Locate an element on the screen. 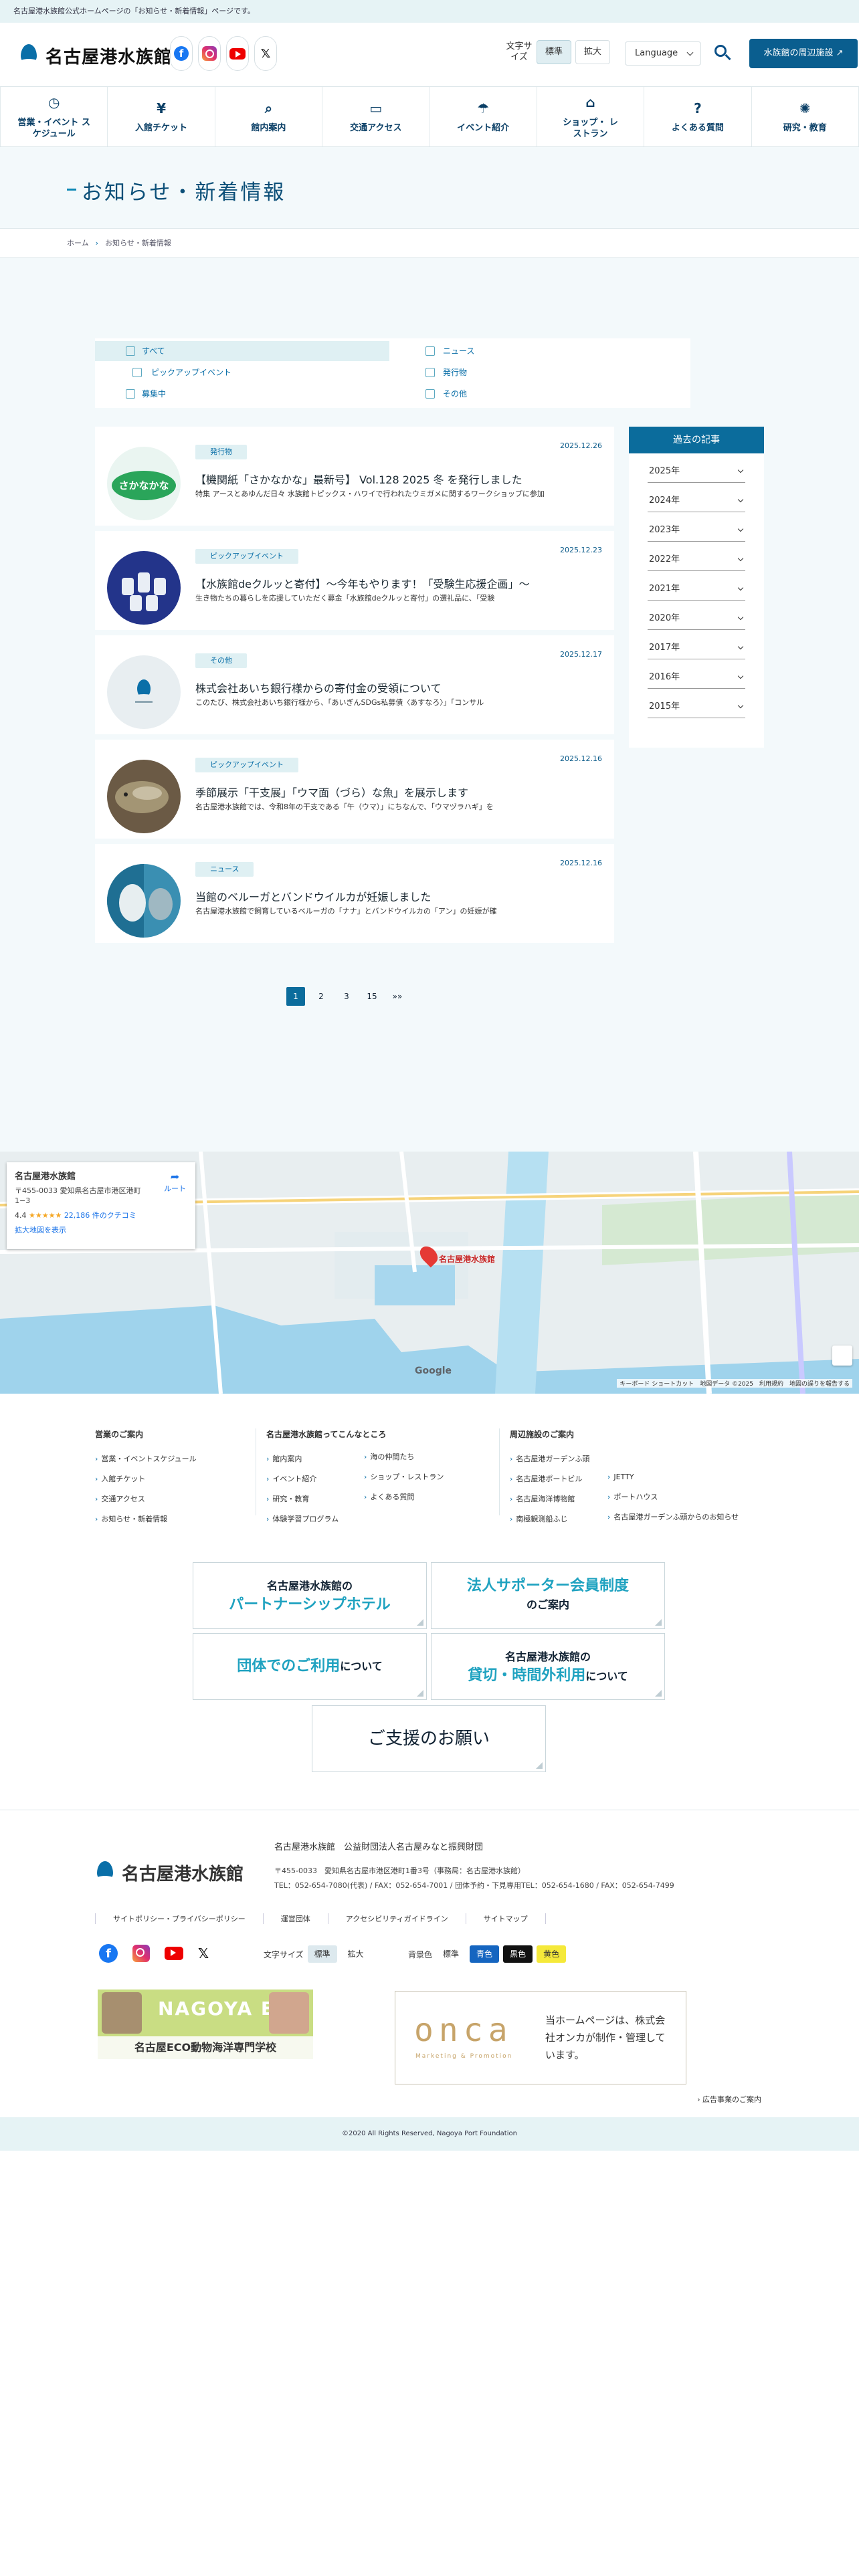 The width and height of the screenshot is (859, 2576). bg-standard: 標準 is located at coordinates (451, 1954).